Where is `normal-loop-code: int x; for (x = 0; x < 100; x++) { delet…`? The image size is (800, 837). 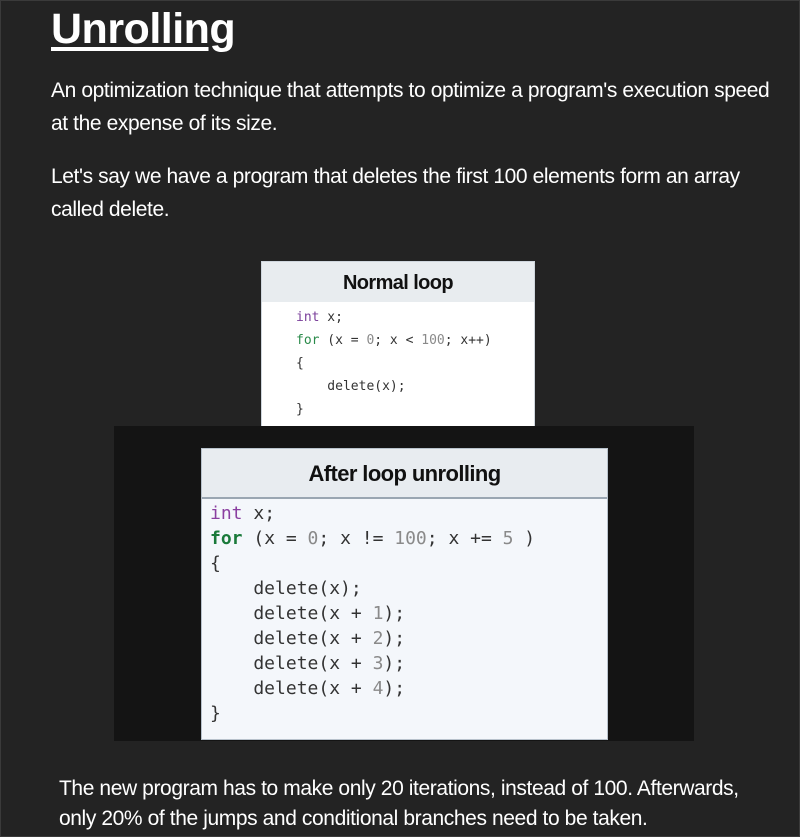 normal-loop-code: int x; for (x = 0; x < 100; x++) { delet… is located at coordinates (394, 363).